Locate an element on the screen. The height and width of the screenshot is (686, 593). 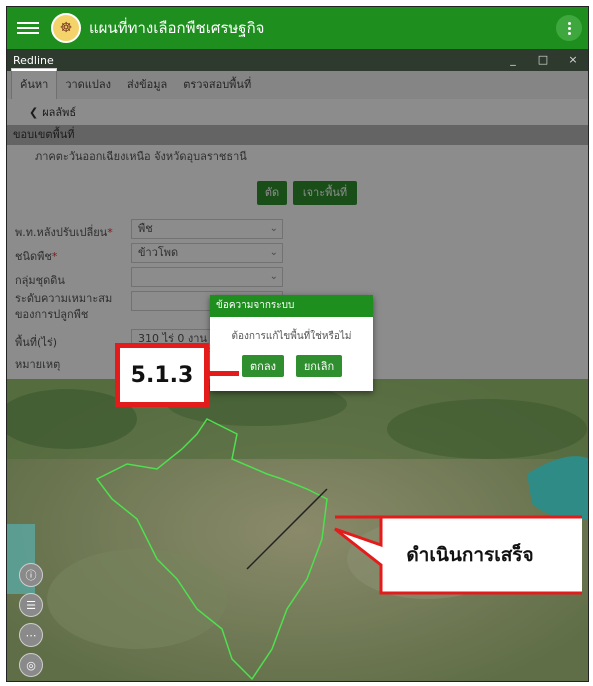
app-bar: ☸ แผนที่ทางเลือกพืชเศรษฐกิจ is located at coordinates (297, 28).